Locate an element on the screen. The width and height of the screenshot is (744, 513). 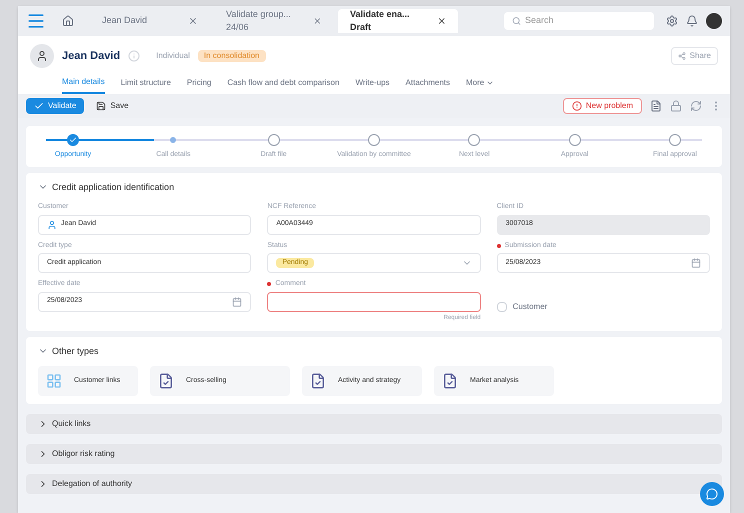
new-problem-button: New problem is located at coordinates (602, 106).